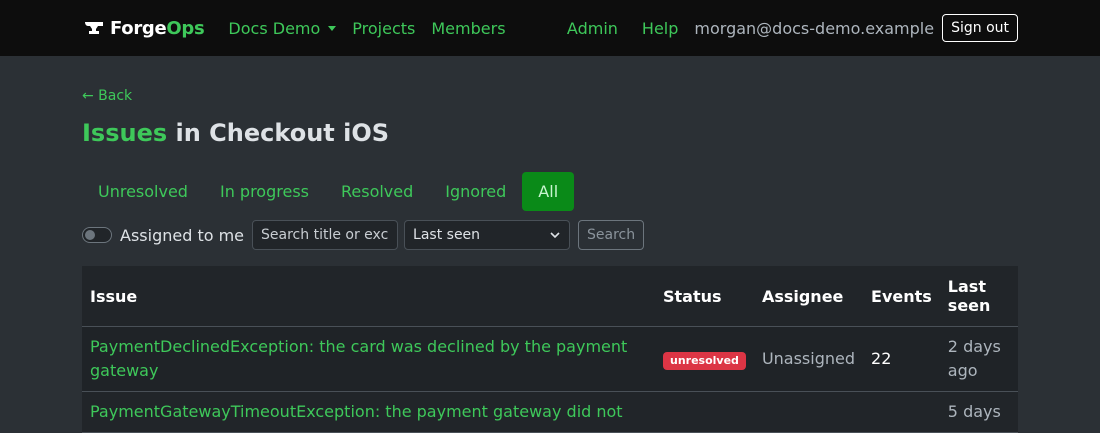  I want to click on user-email: morgan@docs-demo.example, so click(814, 28).